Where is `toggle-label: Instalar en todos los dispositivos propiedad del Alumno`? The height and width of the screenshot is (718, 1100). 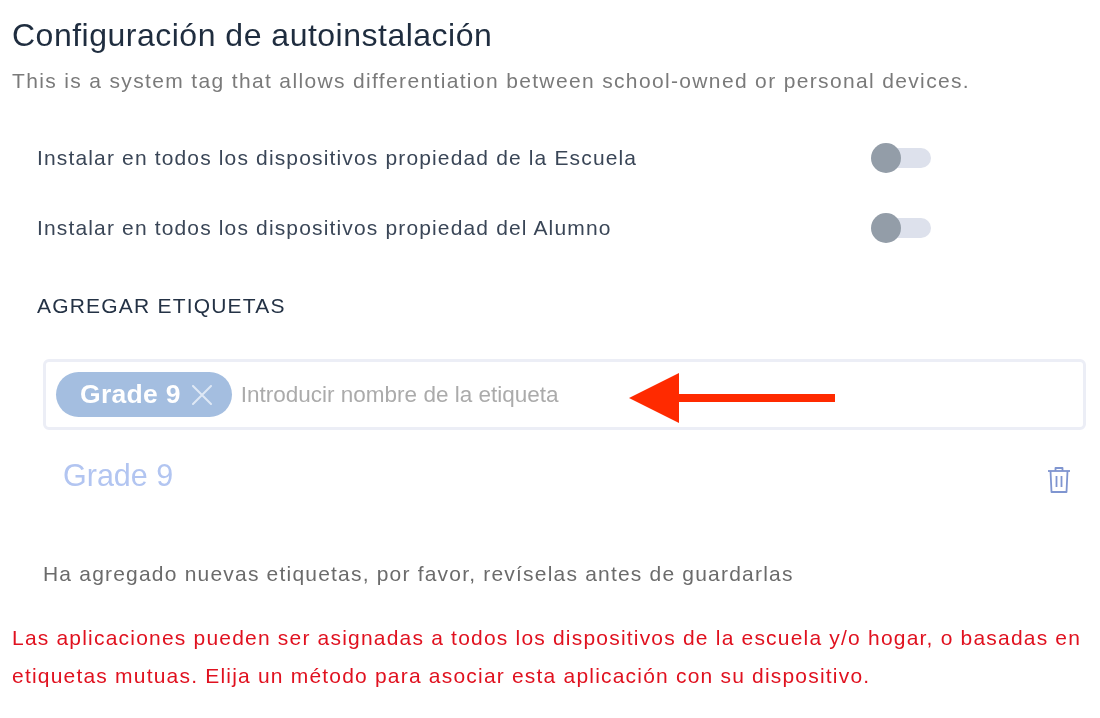
toggle-label: Instalar en todos los dispositivos propiedad del Alumno is located at coordinates (324, 228).